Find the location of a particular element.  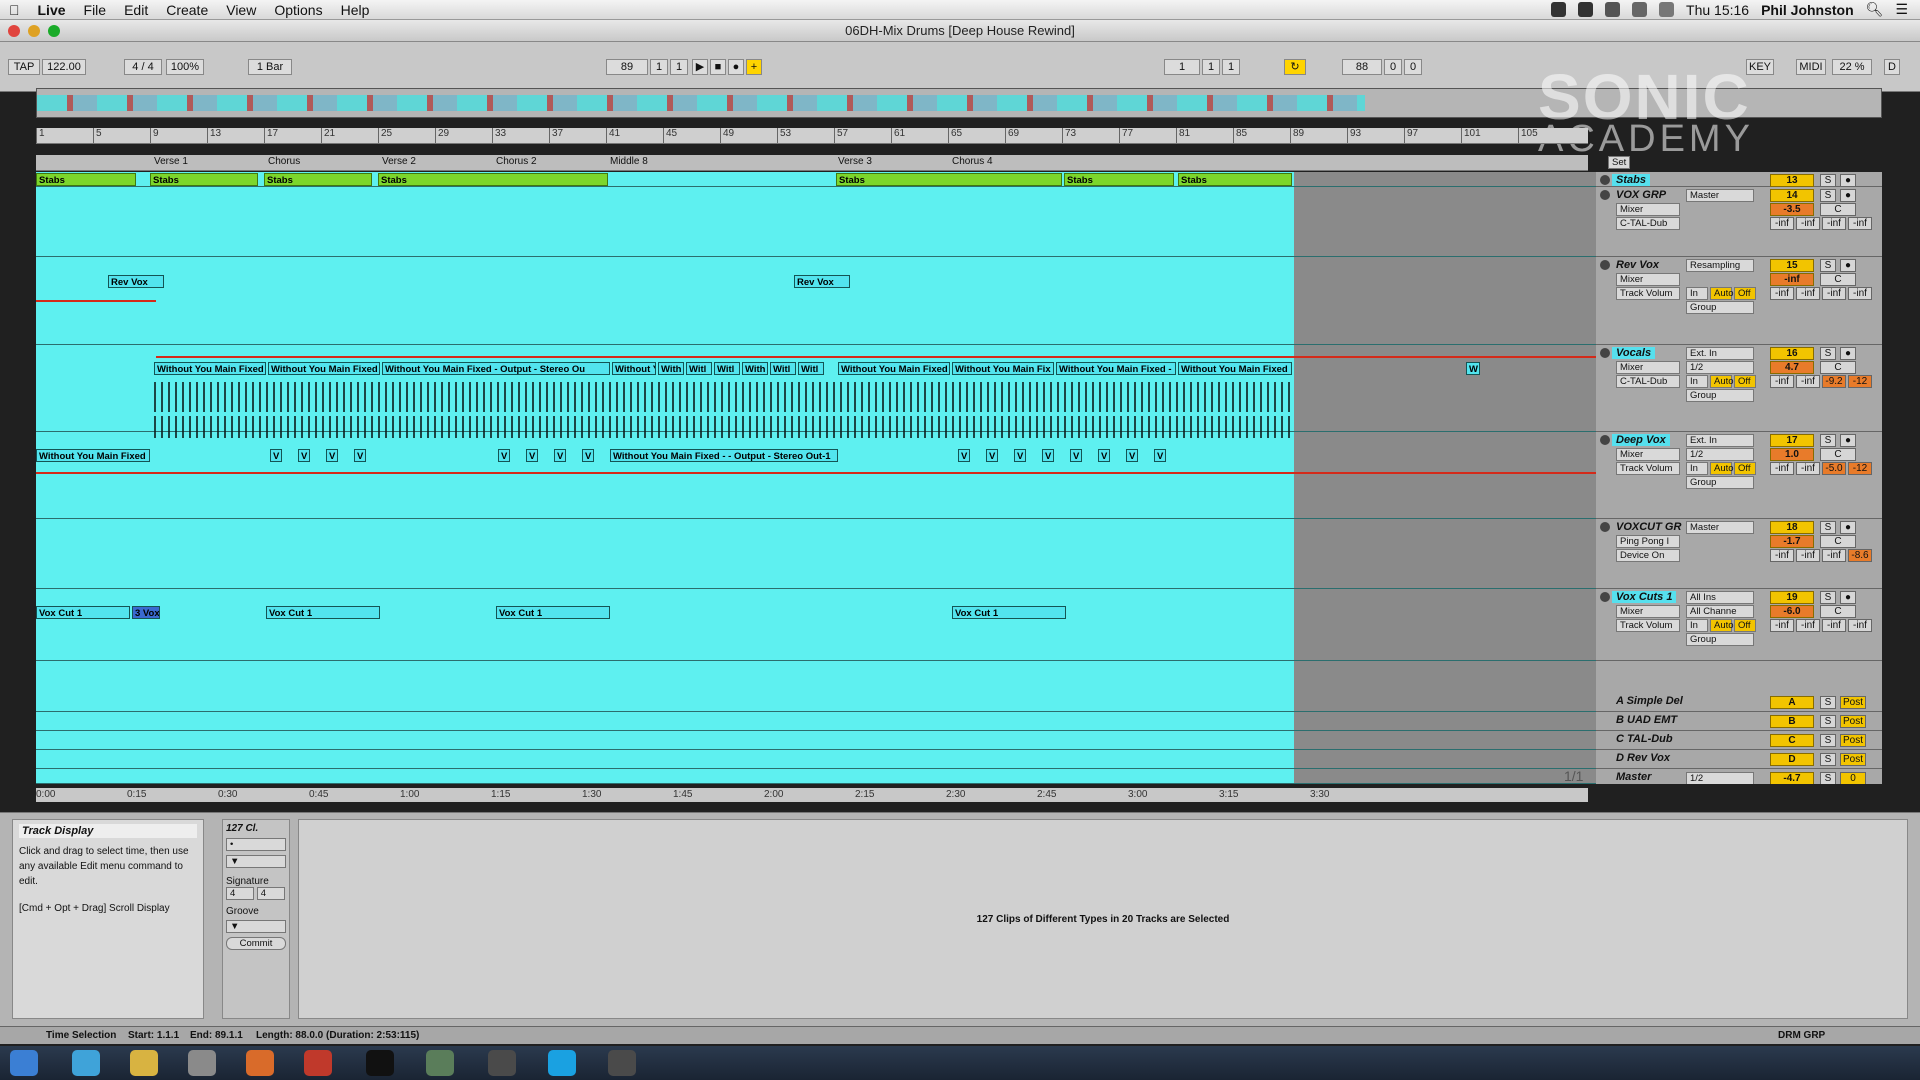

groove-select: ▼ is located at coordinates (256, 926).